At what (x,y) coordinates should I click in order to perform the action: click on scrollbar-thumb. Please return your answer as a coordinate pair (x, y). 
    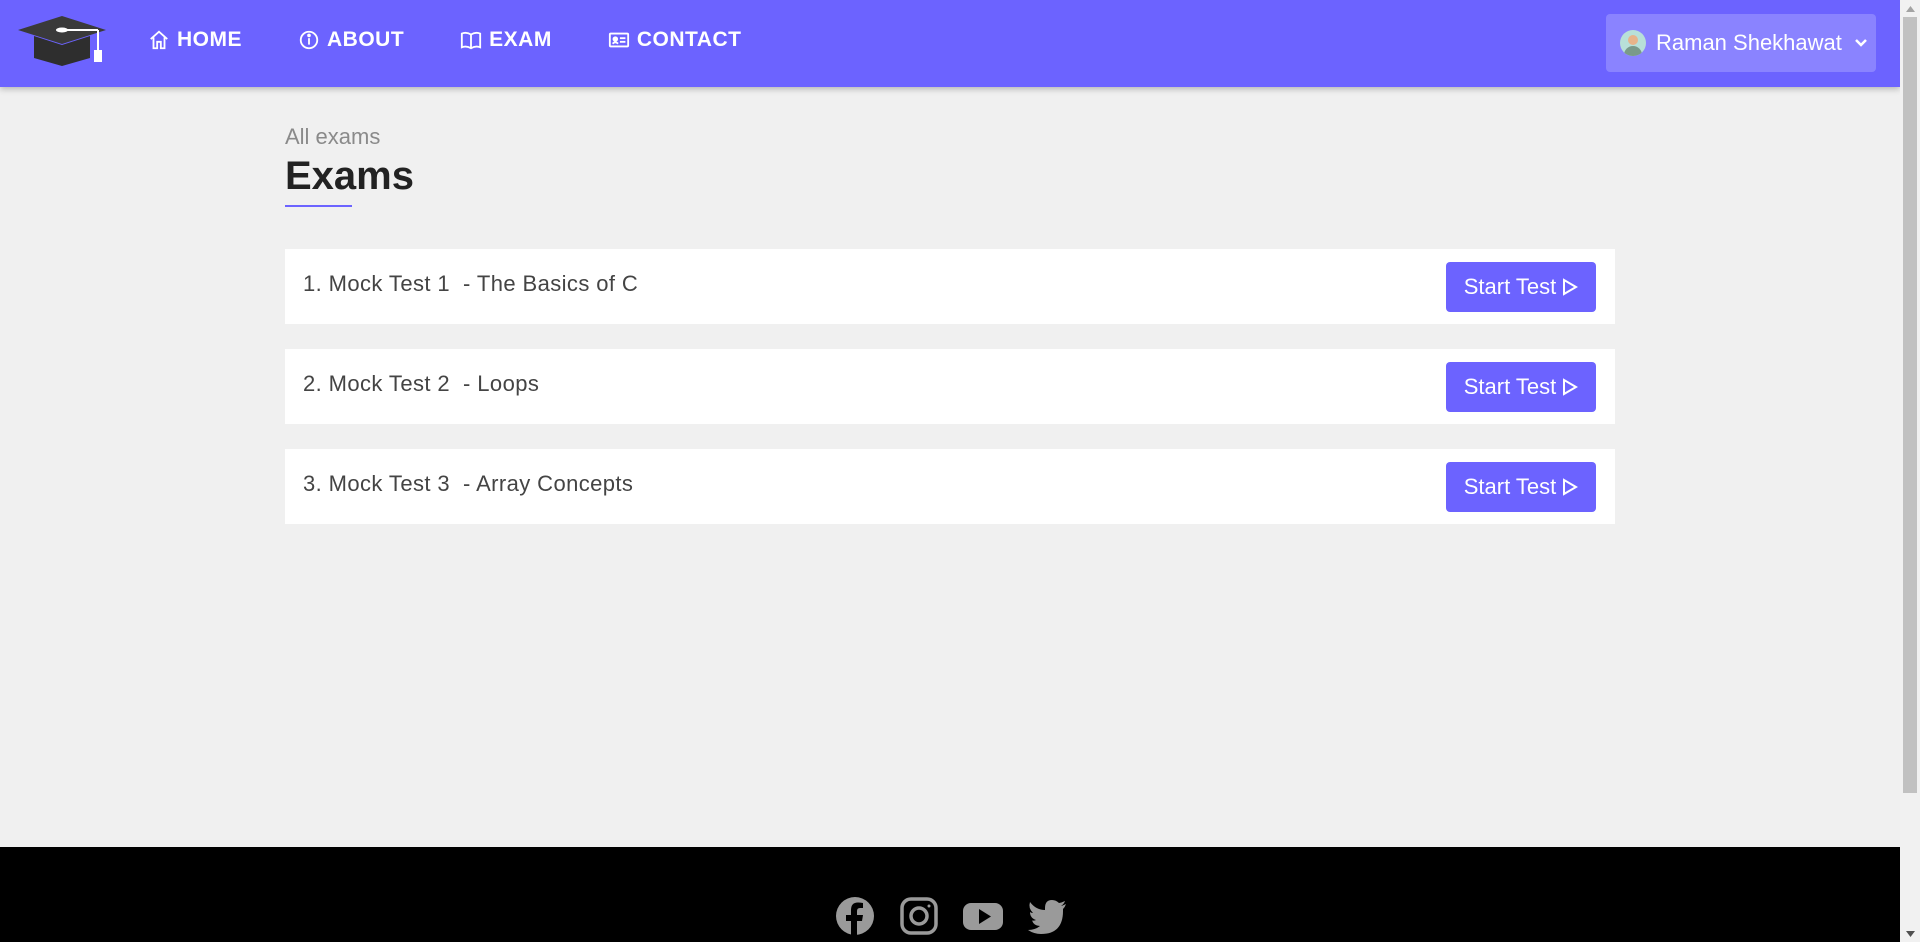
    Looking at the image, I should click on (1910, 405).